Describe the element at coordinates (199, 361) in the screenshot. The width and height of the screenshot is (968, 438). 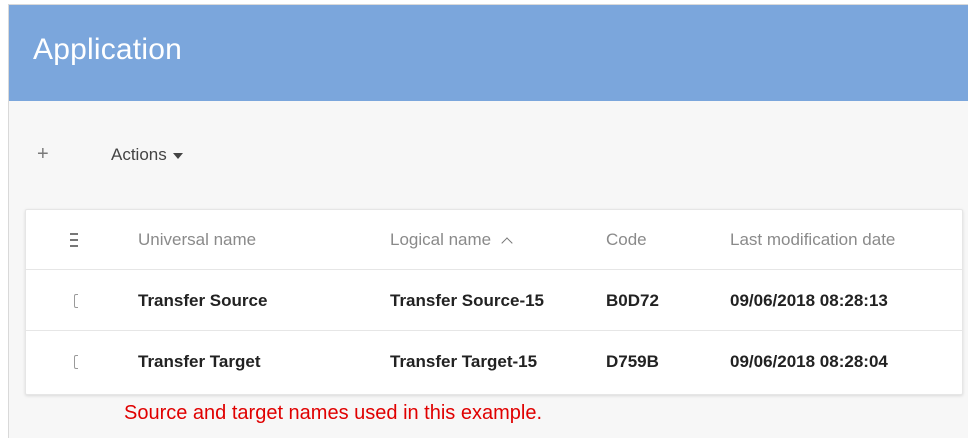
I see `cell-universal-name: Transfer Target` at that location.